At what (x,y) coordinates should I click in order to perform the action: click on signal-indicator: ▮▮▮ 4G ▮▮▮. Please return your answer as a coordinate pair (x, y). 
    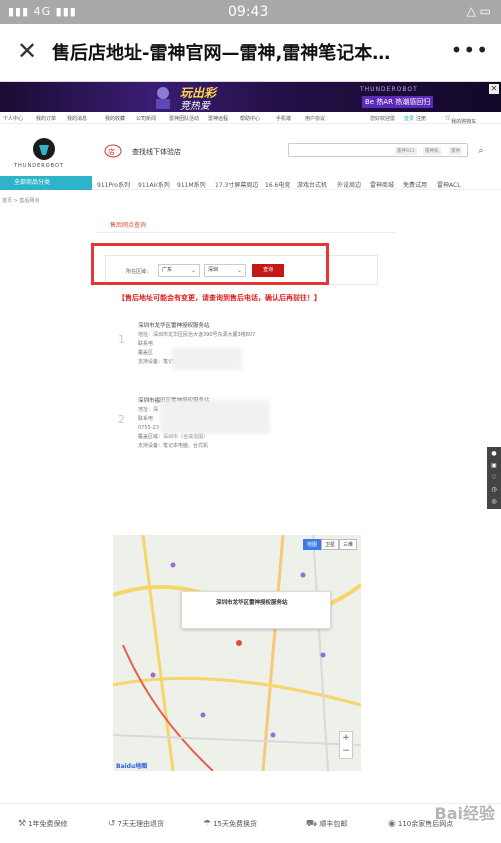
    Looking at the image, I should click on (42, 11).